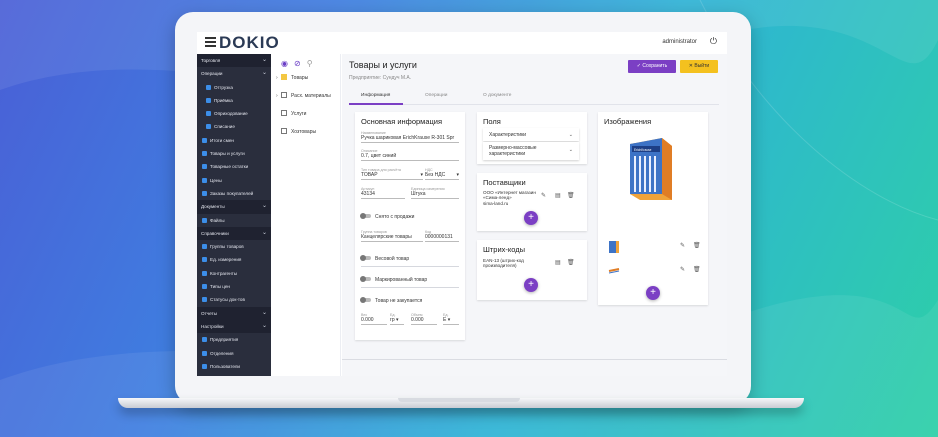  I want to click on sidebar-item: Ед. измерения, so click(234, 259).